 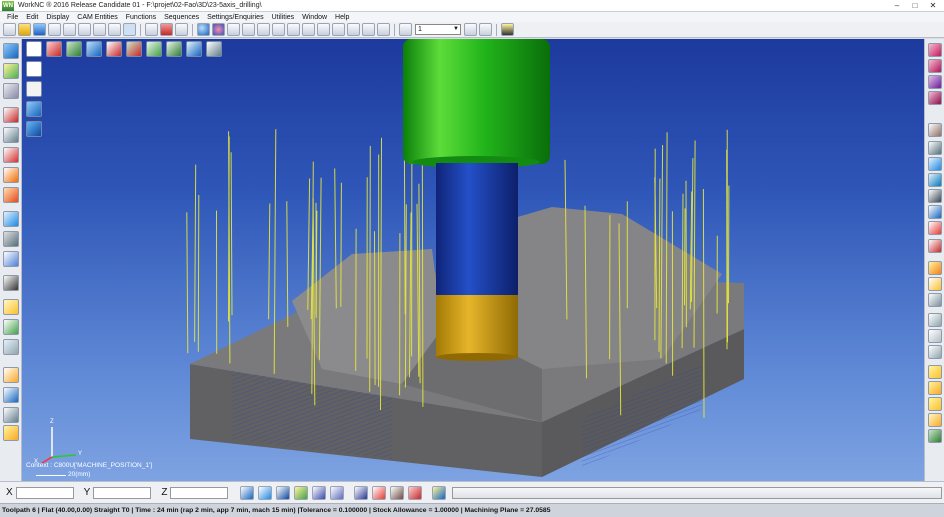 I want to click on menu-display: Display, so click(x=57, y=17).